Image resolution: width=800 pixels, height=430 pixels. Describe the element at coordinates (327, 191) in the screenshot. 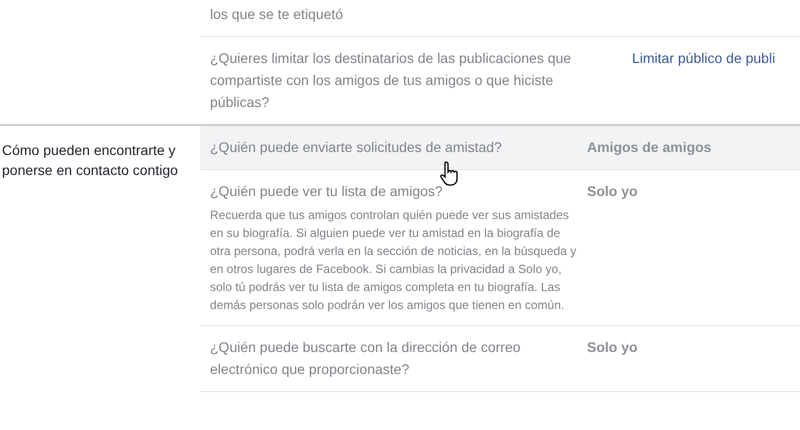

I see `setting-question: ¿Quién puede ver tu lista de amigos?` at that location.